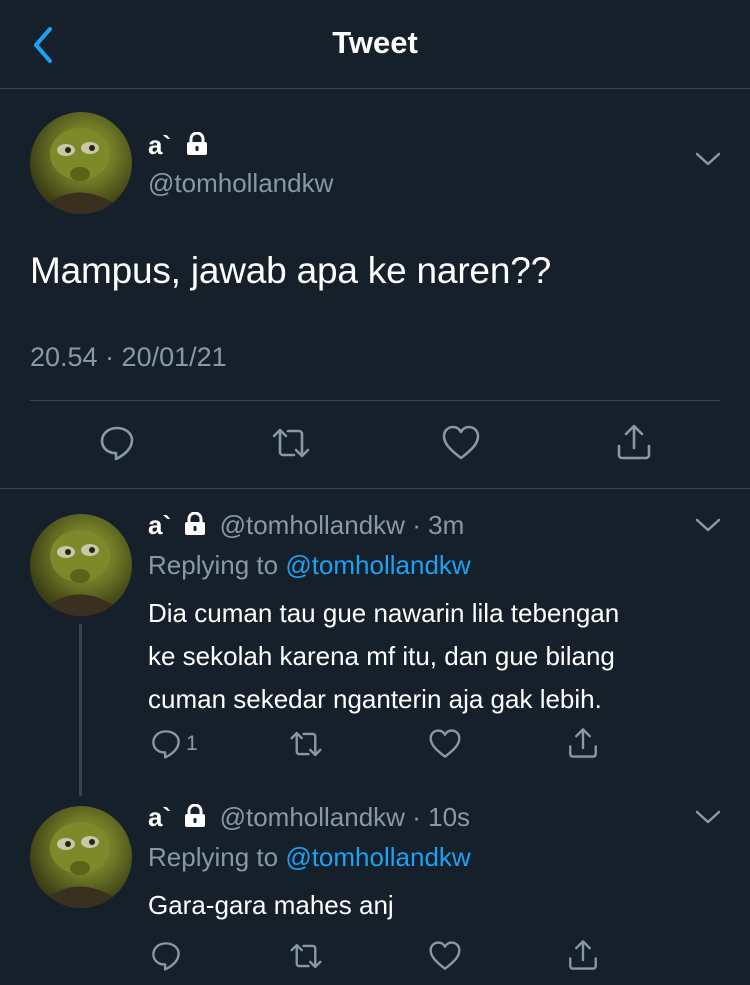  I want to click on reply-text-line: Dia cuman tau gue nawarin lila tebengan, so click(384, 613).